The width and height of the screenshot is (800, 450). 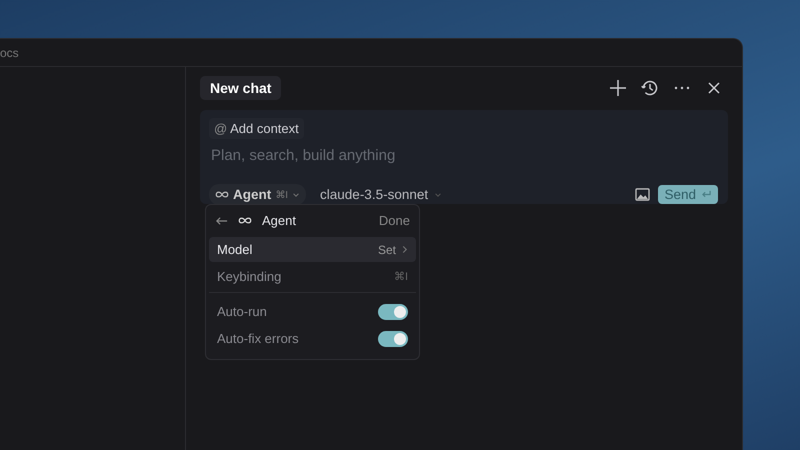 I want to click on add-context-button: @ Add context, so click(x=256, y=128).